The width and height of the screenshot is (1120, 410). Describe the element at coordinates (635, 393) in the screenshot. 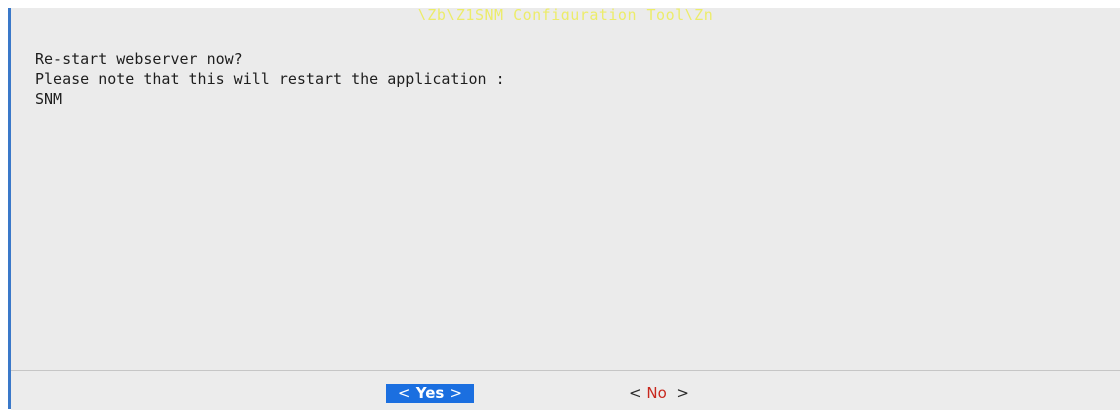

I see `no-left-bracket: <` at that location.